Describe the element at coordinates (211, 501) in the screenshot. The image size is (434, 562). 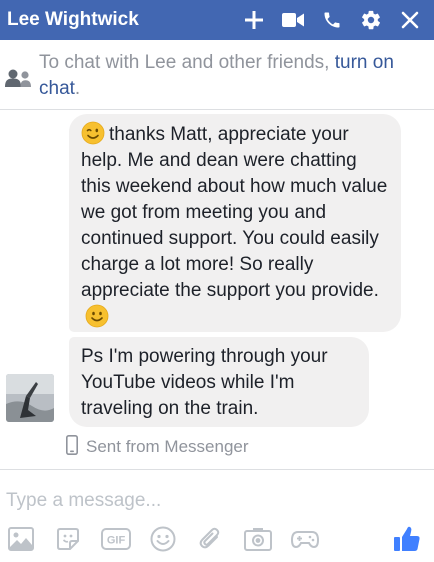
I see `message-input` at that location.